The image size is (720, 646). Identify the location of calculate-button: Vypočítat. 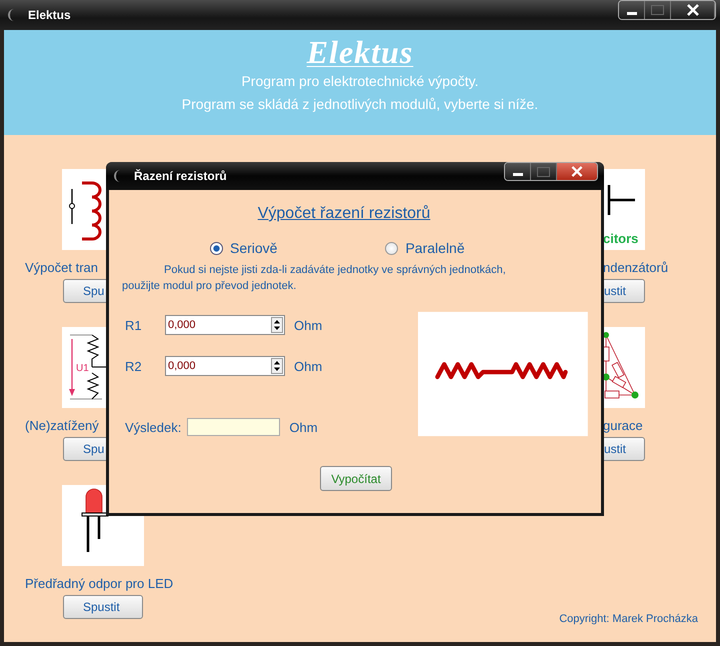
(356, 478).